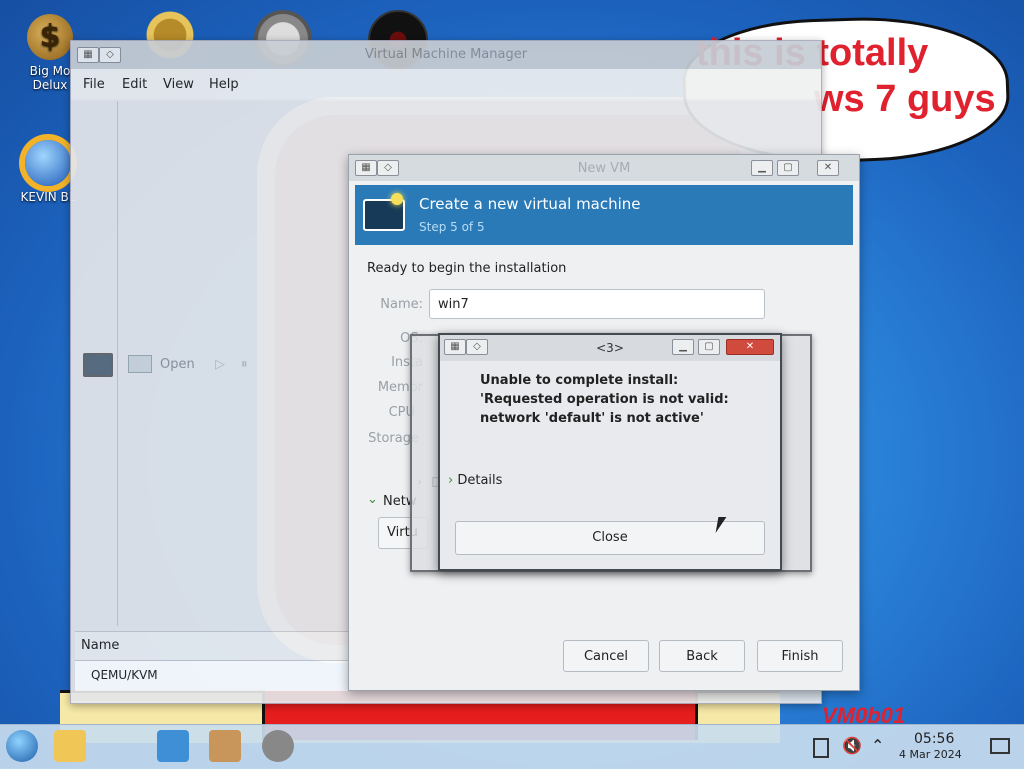 This screenshot has height=769, width=1024. I want to click on pause-icon: ⏸, so click(244, 364).